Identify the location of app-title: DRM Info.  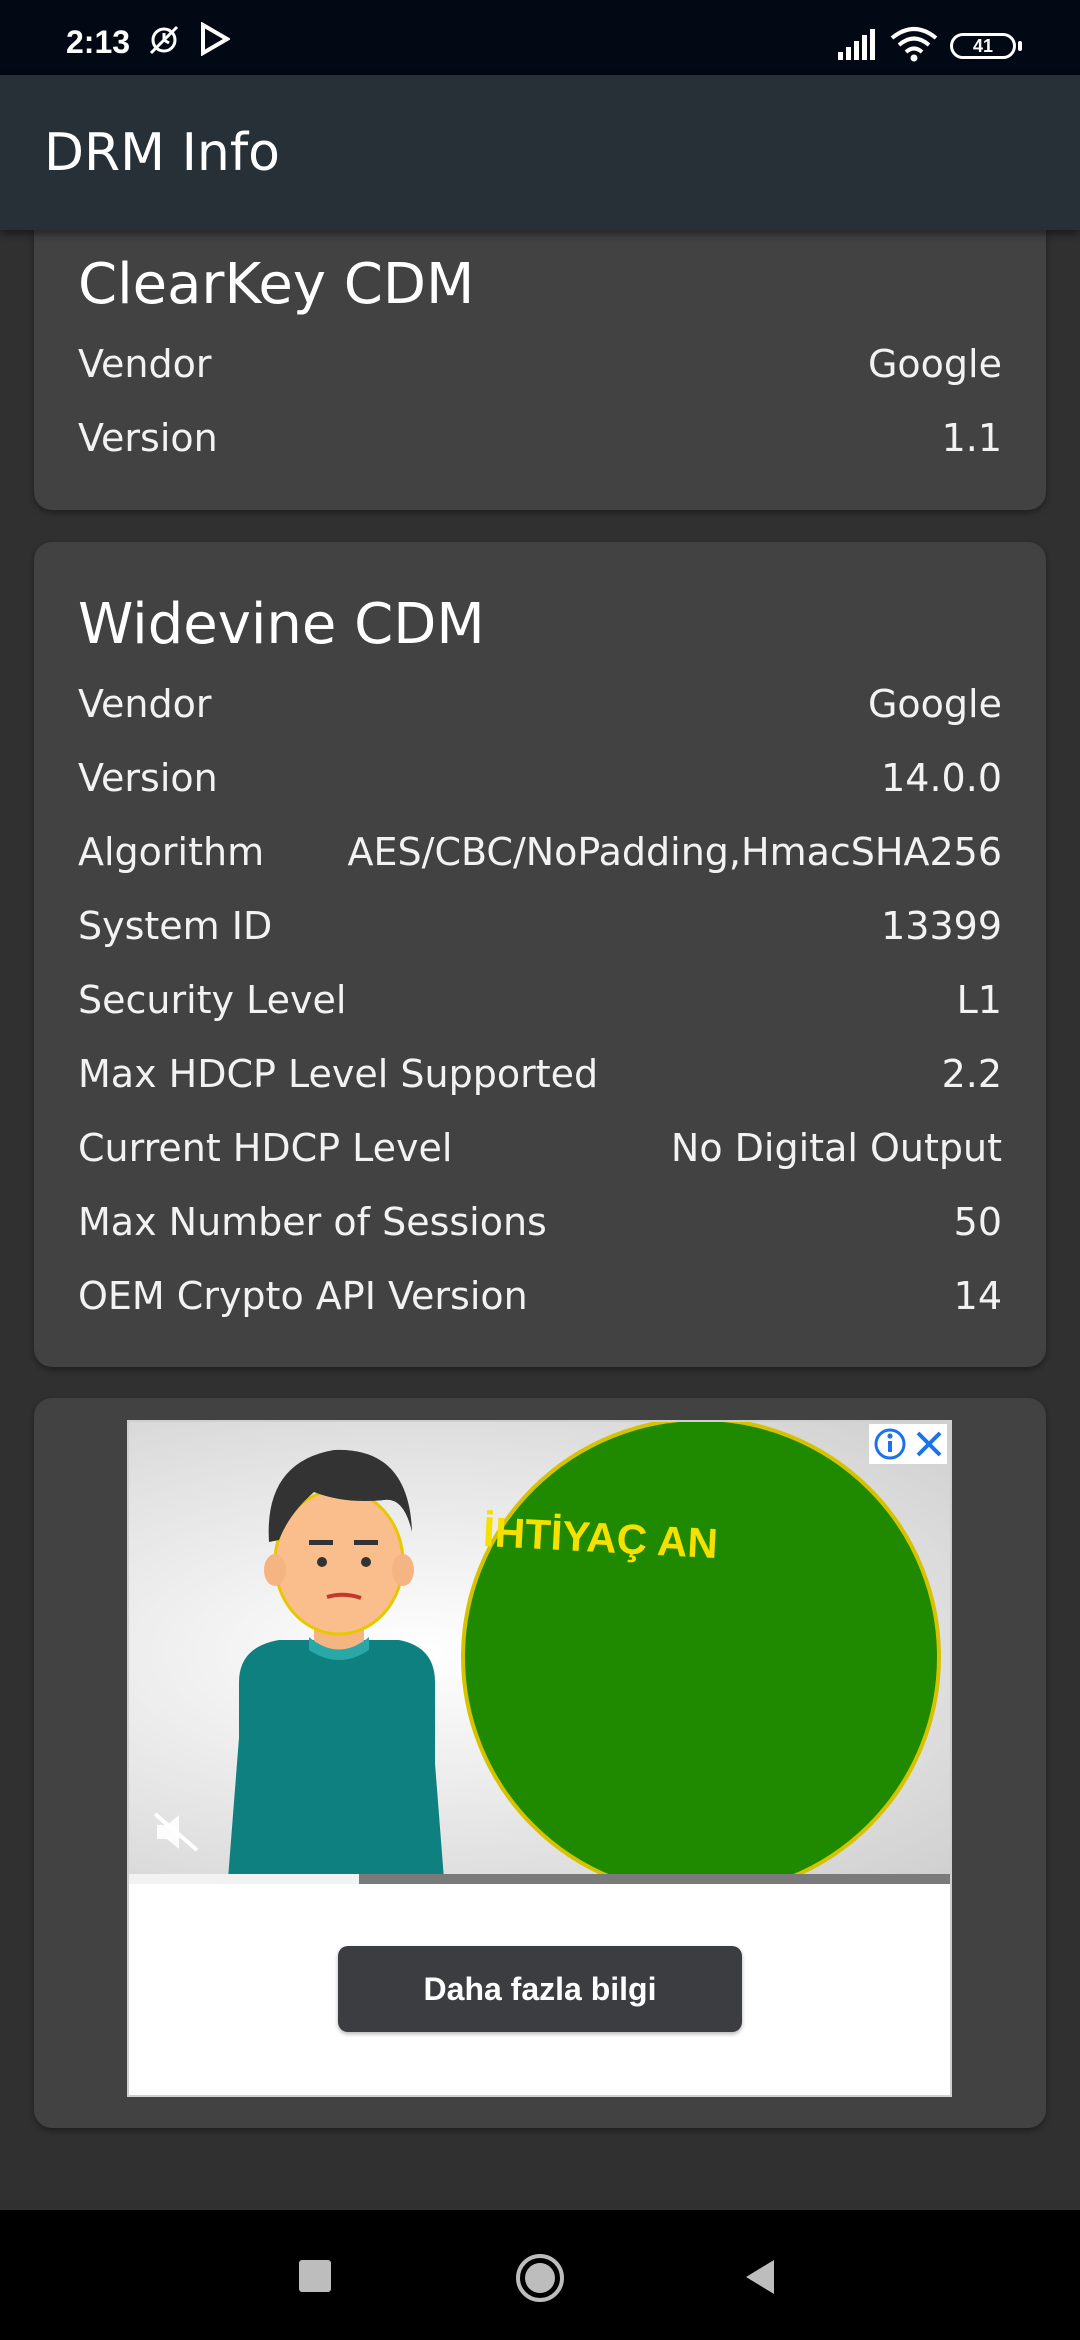
(162, 153).